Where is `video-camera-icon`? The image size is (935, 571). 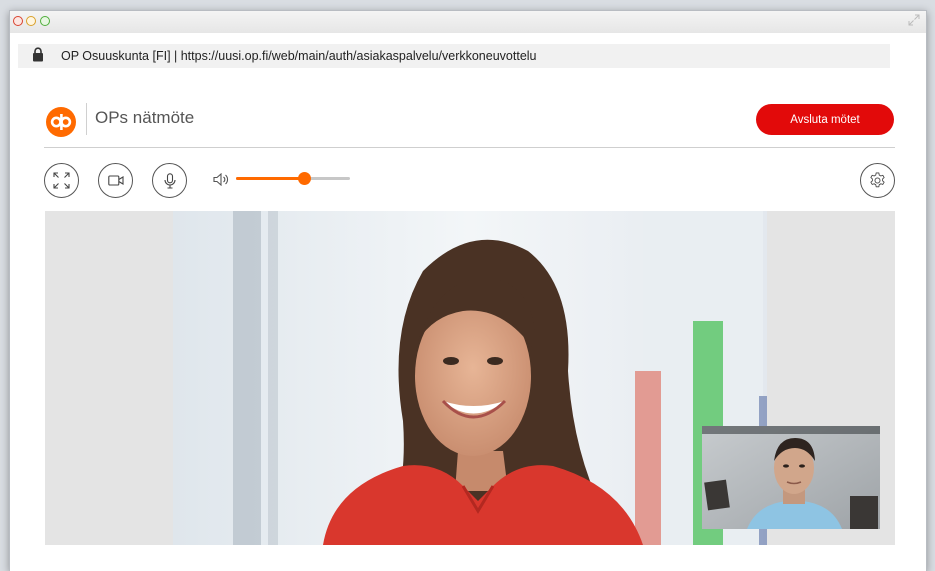 video-camera-icon is located at coordinates (115, 180).